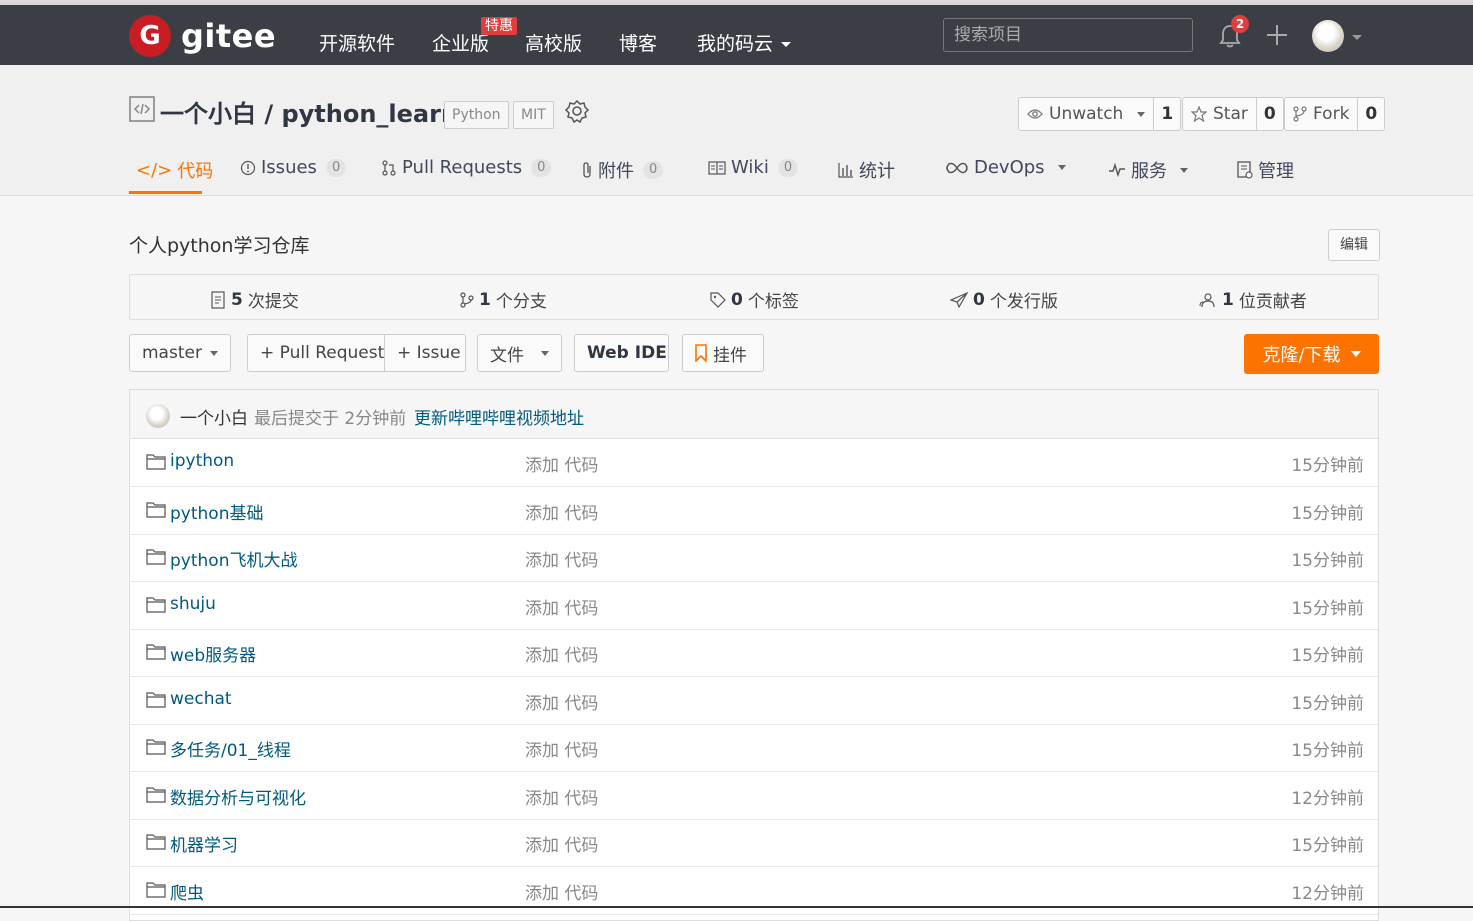  Describe the element at coordinates (1230, 114) in the screenshot. I see `star-label: Star` at that location.